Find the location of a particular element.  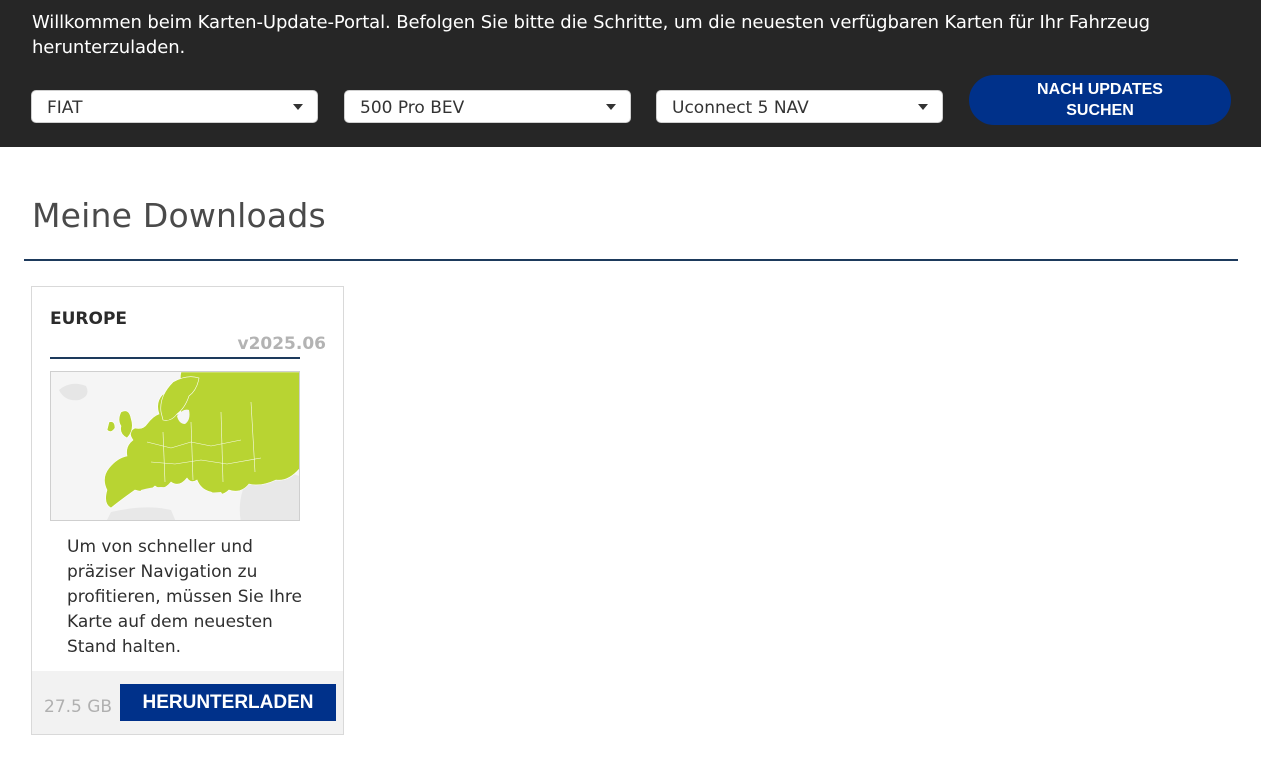

download-size: 27.5 GB is located at coordinates (78, 707).